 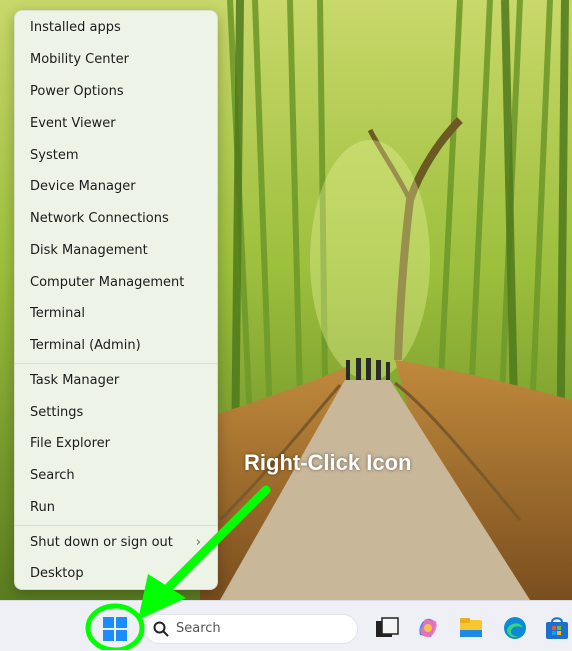 What do you see at coordinates (178, 567) in the screenshot?
I see `annotation-arrow-icon` at bounding box center [178, 567].